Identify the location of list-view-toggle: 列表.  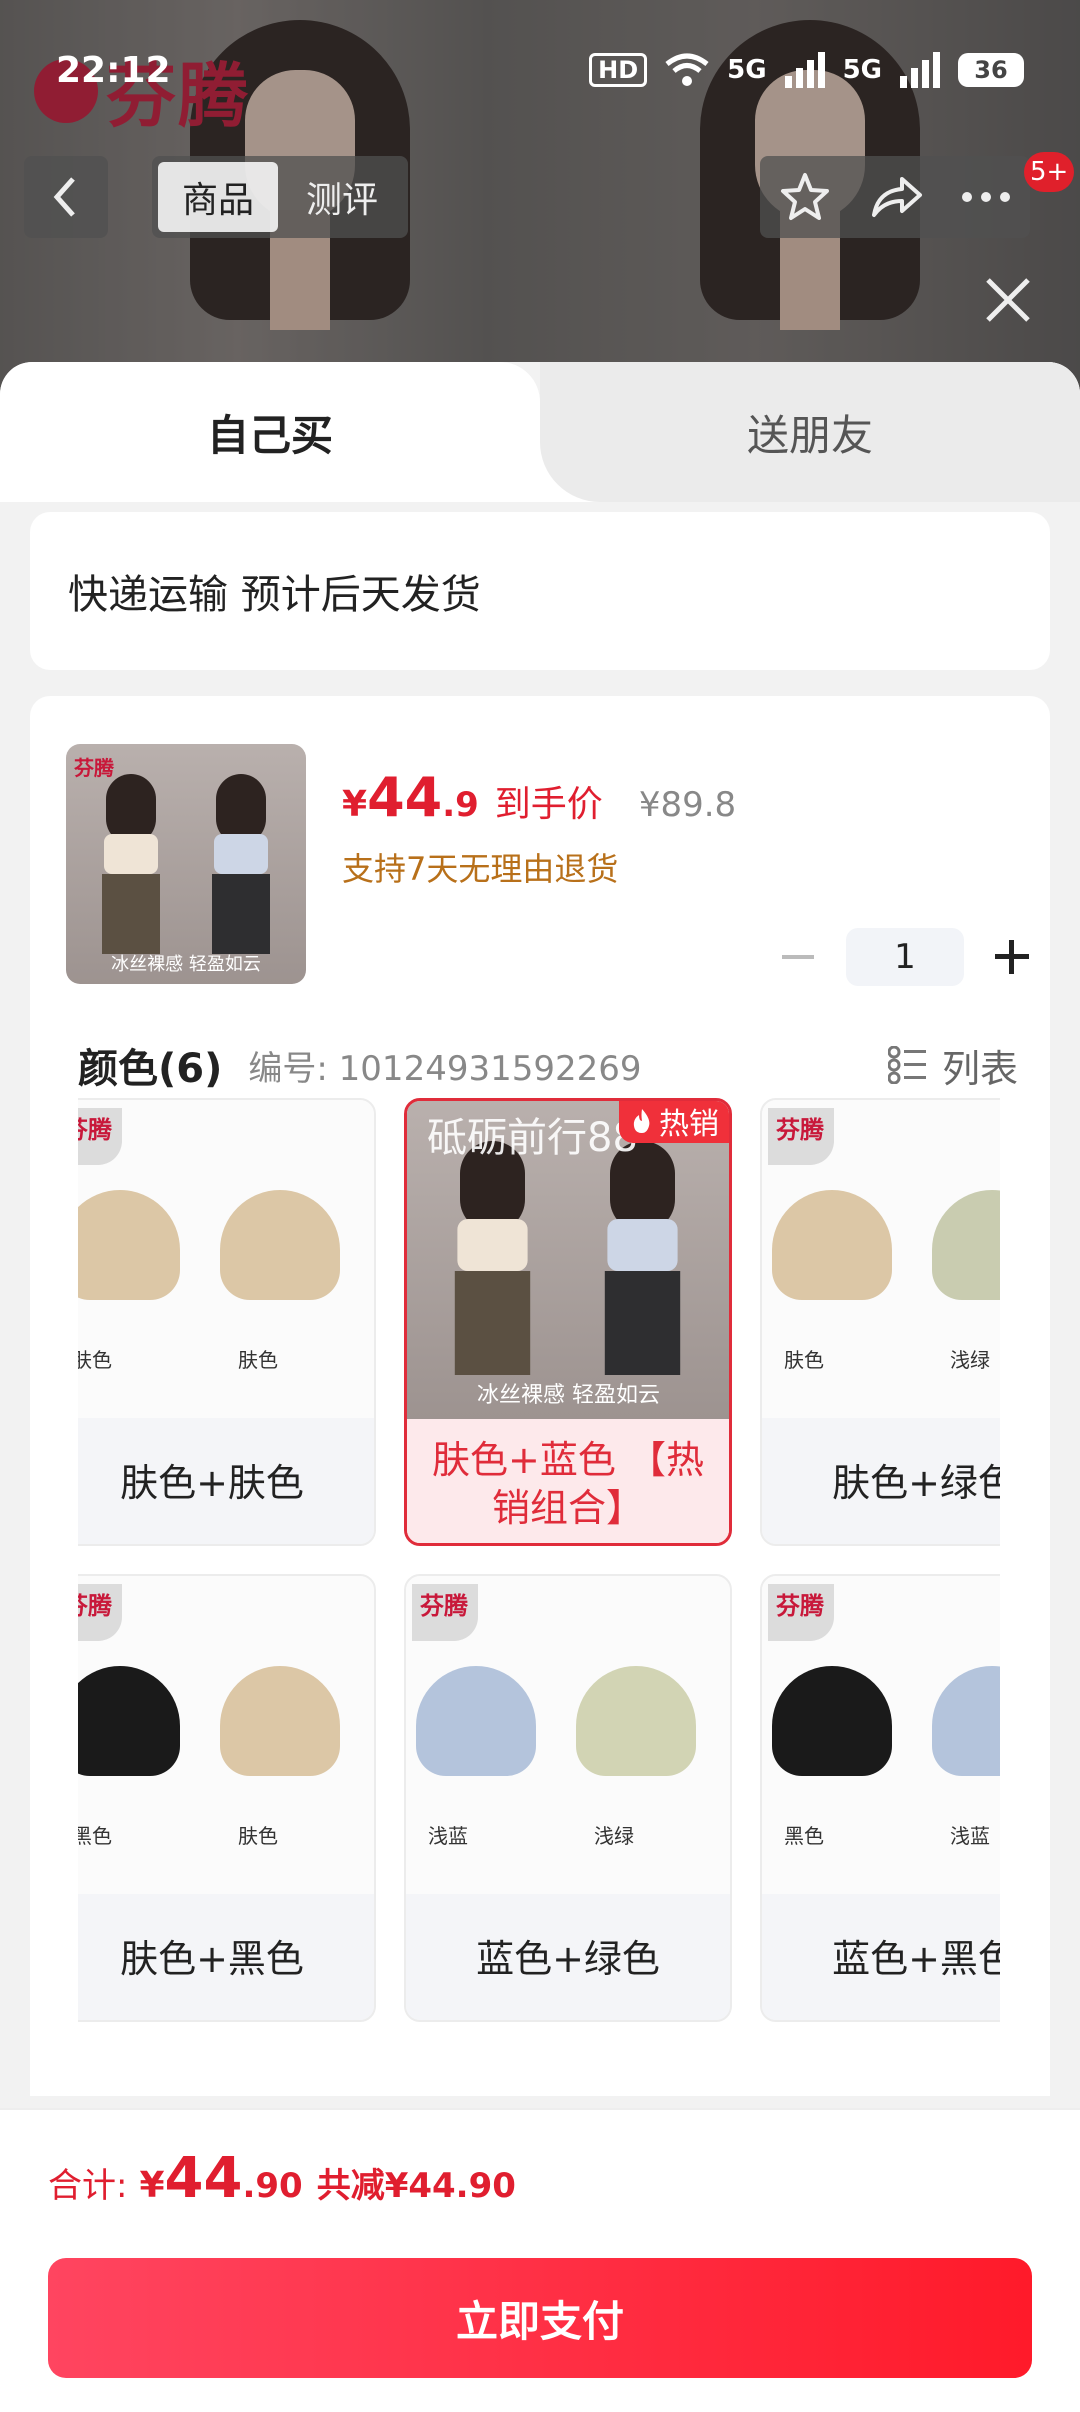
(952, 1065).